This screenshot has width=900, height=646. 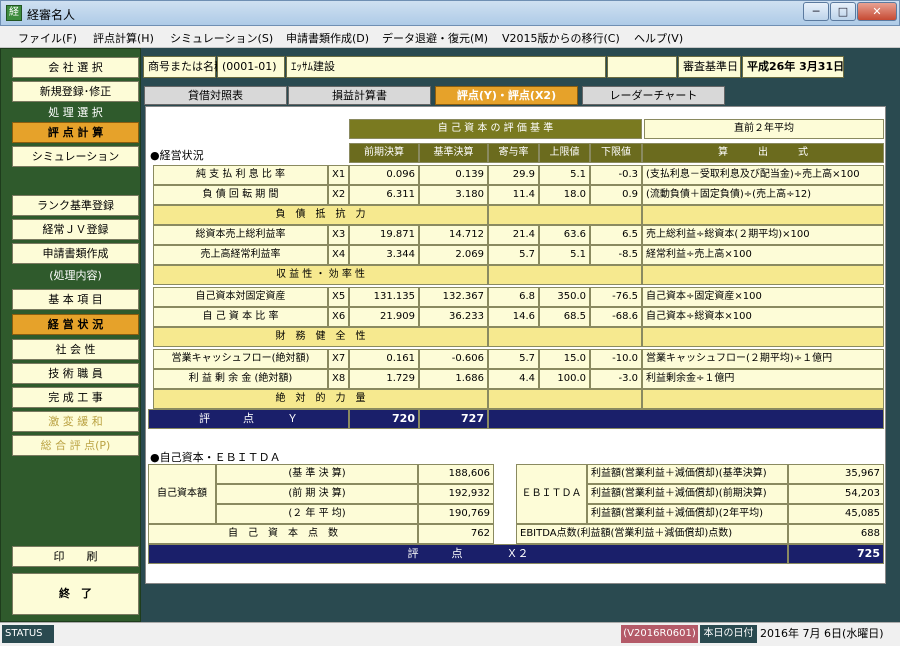 What do you see at coordinates (456, 494) in the screenshot?
I see `equity-prev-value: 192,932` at bounding box center [456, 494].